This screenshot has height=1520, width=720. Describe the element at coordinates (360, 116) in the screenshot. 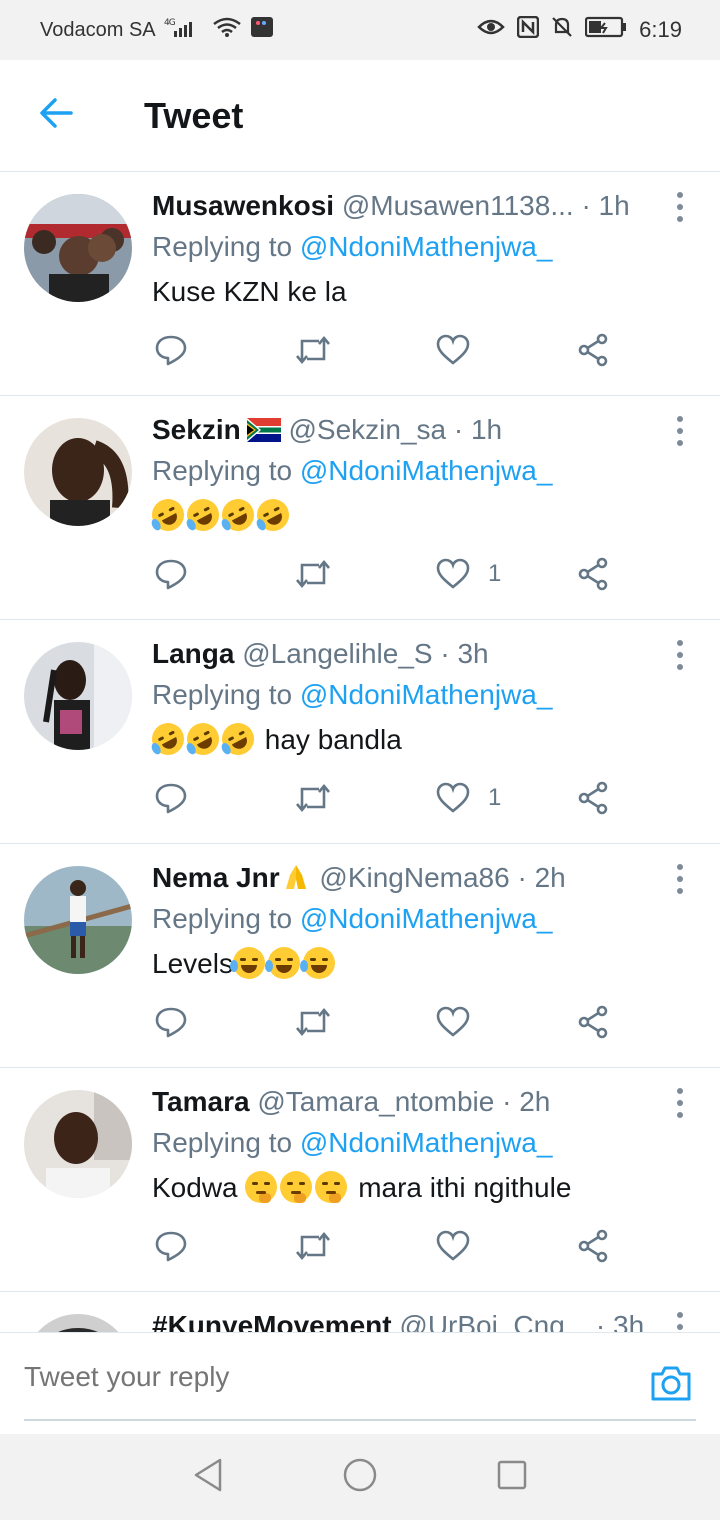

I see `app-header: Tweet` at that location.